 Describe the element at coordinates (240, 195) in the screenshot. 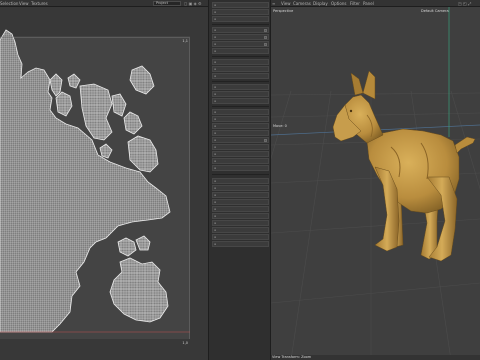

I see `tool-button-25: ▪` at that location.